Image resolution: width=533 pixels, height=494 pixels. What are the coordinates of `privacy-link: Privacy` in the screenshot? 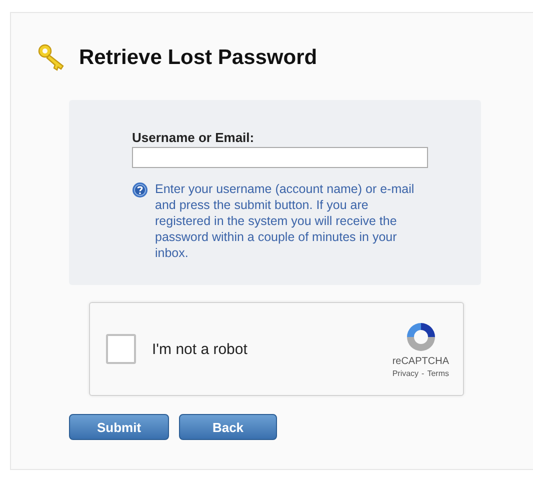 It's located at (405, 373).